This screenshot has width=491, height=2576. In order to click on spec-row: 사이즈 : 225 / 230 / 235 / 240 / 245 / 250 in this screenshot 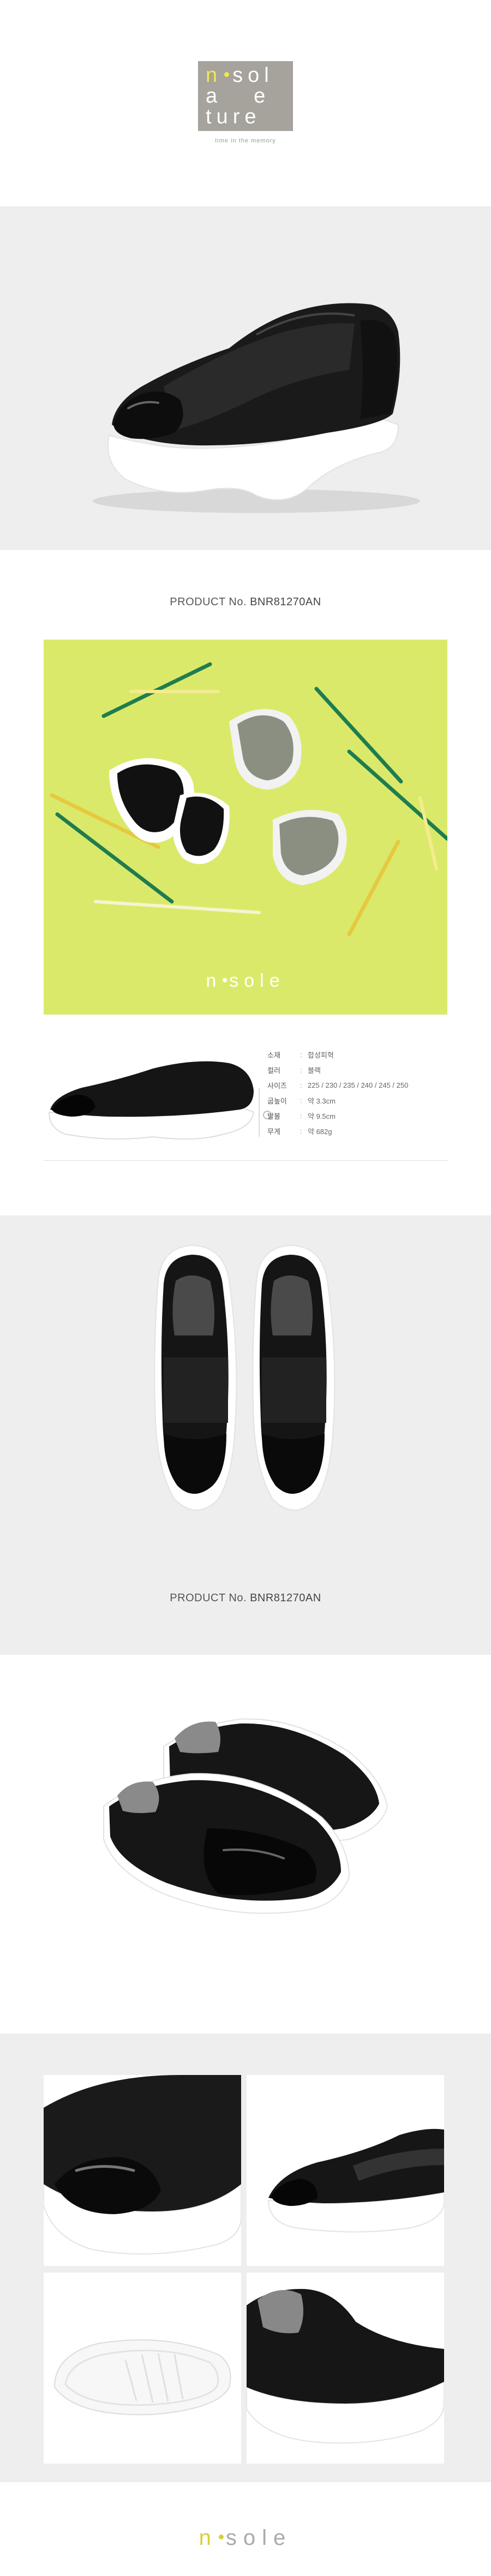, I will do `click(338, 1085)`.